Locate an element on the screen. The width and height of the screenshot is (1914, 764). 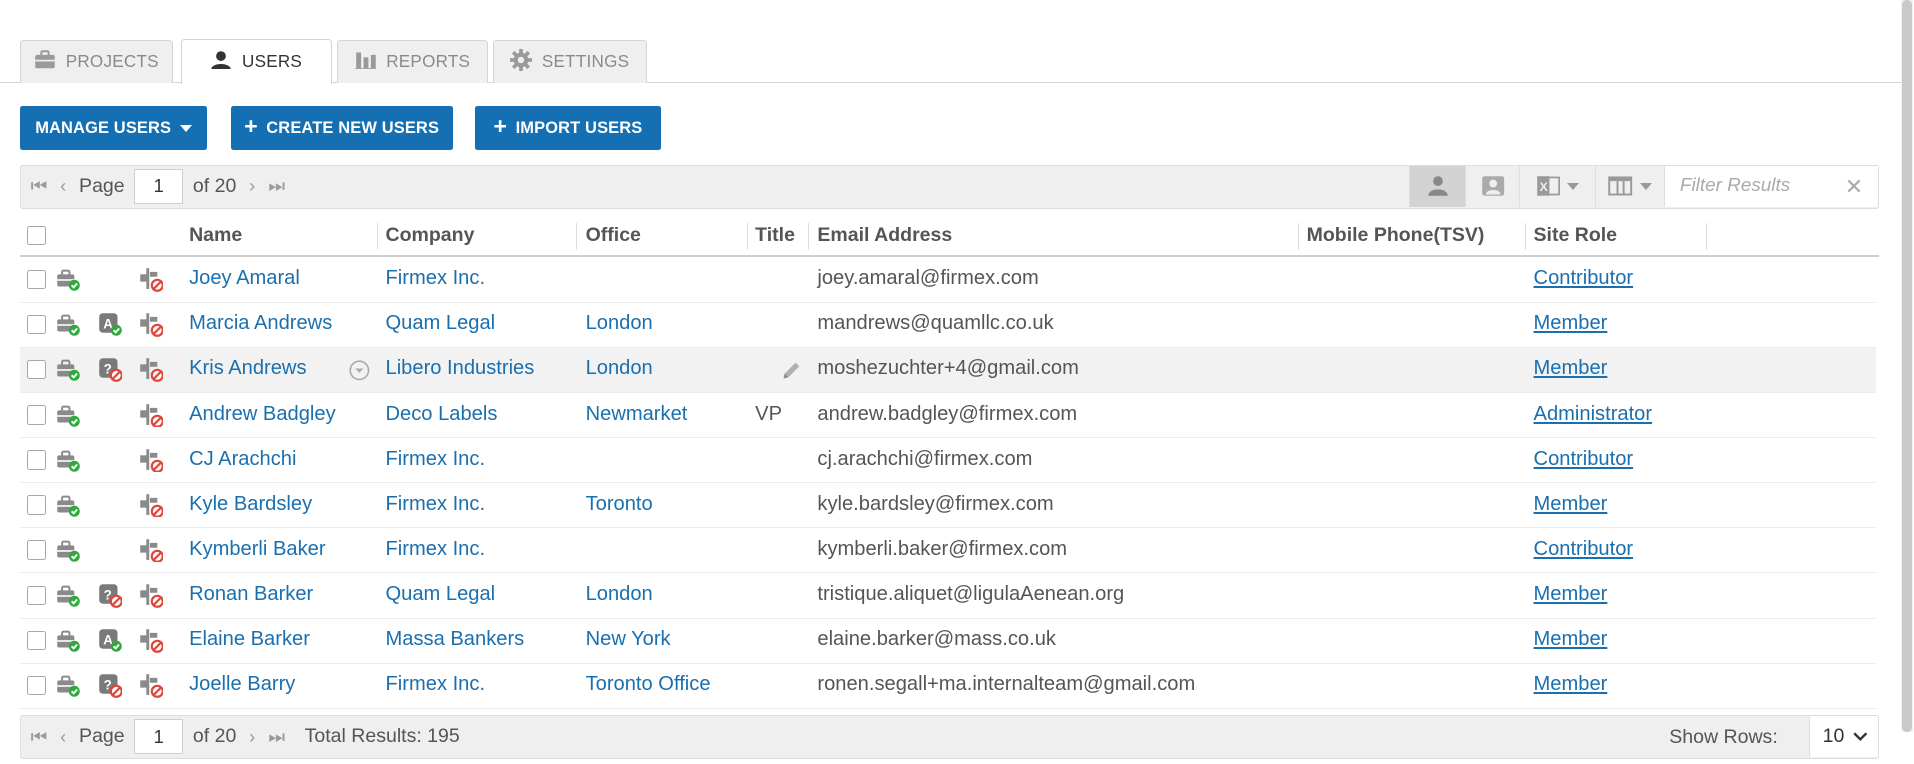
page-scrollbar is located at coordinates (1906, 366).